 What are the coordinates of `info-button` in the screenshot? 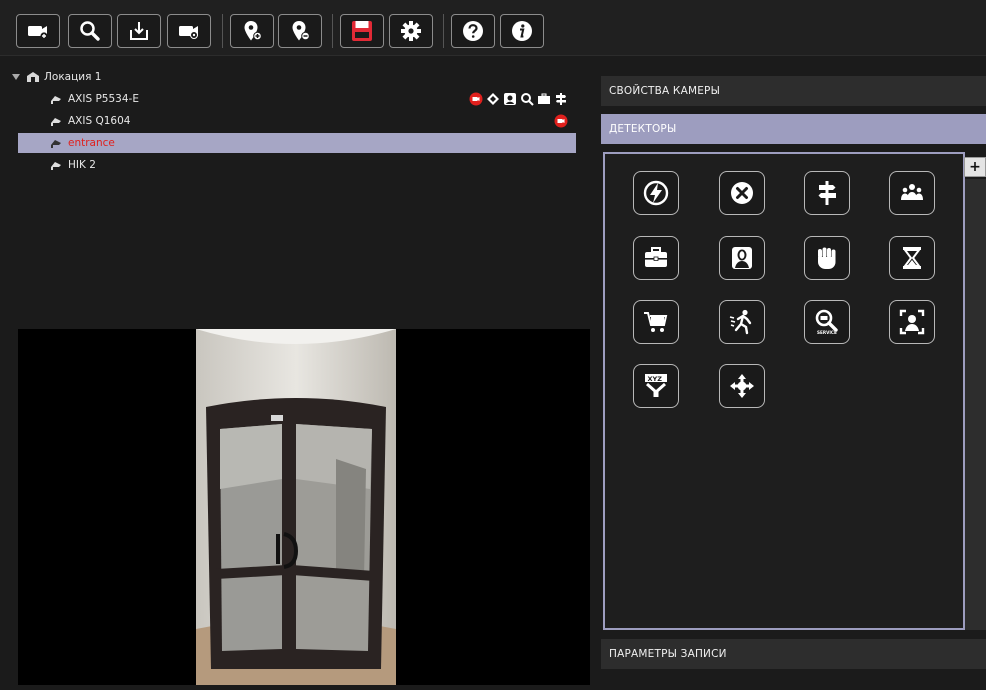 It's located at (522, 31).